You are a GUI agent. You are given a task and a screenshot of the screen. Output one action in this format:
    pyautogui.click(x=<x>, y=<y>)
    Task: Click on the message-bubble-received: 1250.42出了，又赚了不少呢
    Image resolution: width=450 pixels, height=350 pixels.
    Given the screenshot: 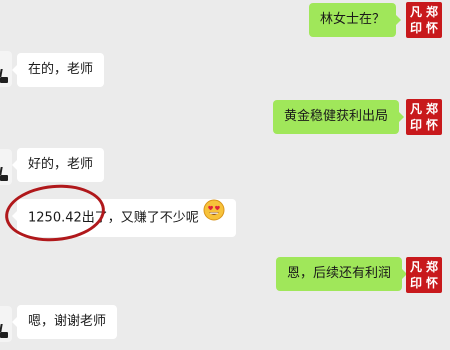 What is the action you would take?
    pyautogui.click(x=124, y=218)
    